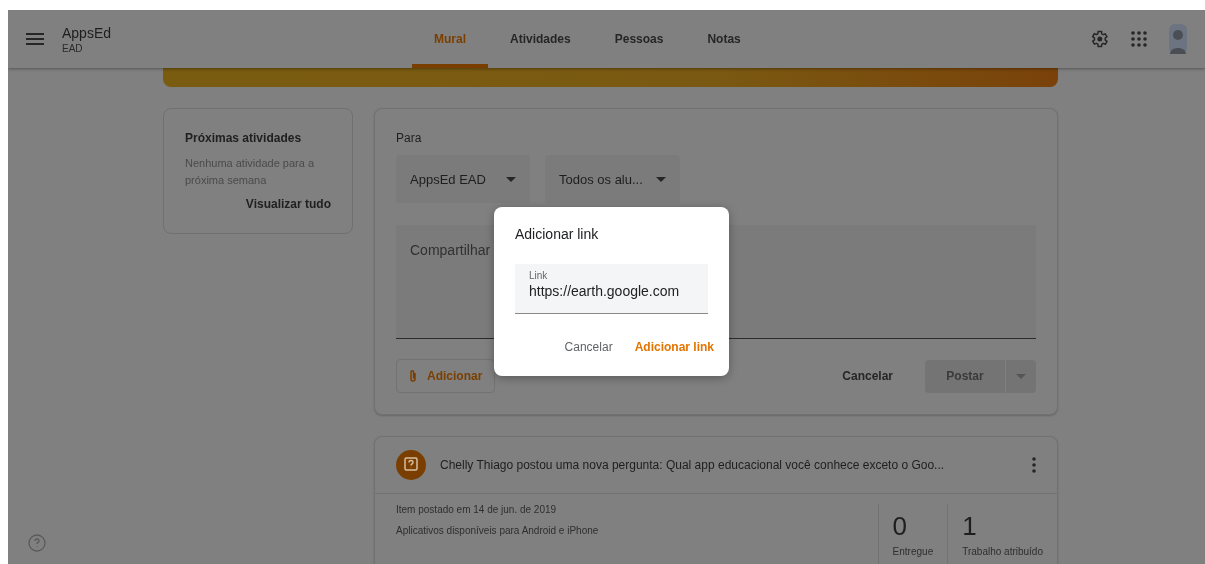 The height and width of the screenshot is (564, 1205). Describe the element at coordinates (450, 250) in the screenshot. I see `placeholder-text: Compartilhar` at that location.